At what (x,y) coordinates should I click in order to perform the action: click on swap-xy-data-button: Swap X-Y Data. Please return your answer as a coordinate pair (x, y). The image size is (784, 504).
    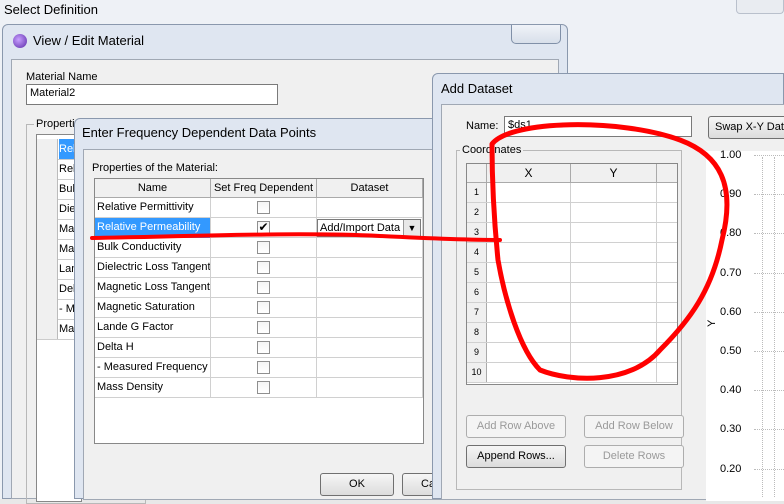
    Looking at the image, I should click on (746, 127).